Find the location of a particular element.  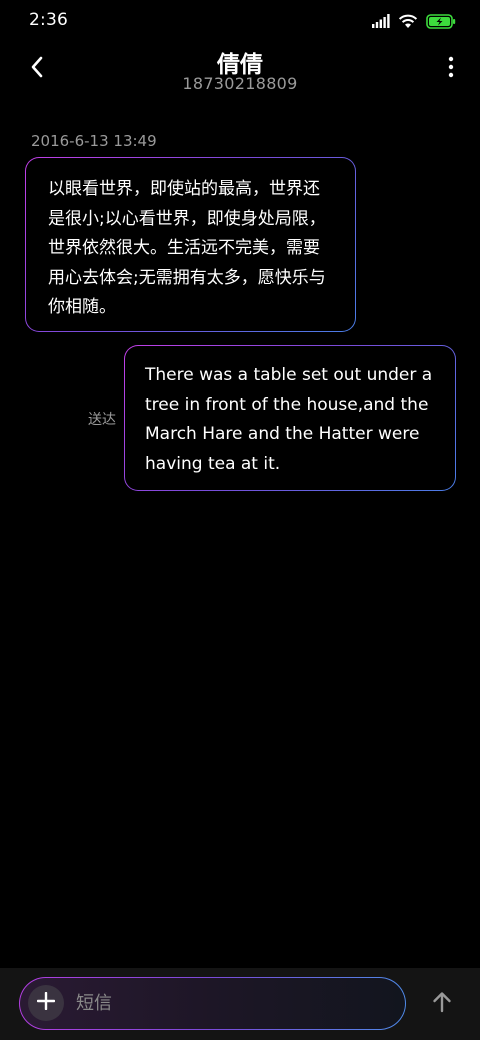

more-options-button is located at coordinates (451, 69).